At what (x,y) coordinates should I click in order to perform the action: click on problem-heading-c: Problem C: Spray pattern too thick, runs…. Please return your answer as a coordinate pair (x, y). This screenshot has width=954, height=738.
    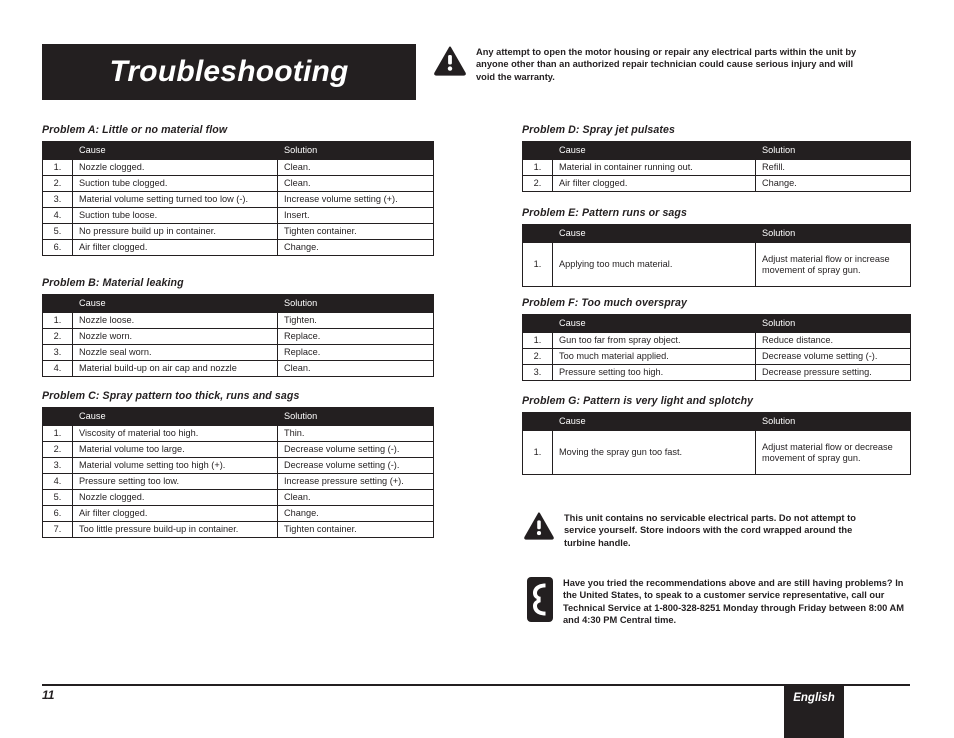
    Looking at the image, I should click on (171, 396).